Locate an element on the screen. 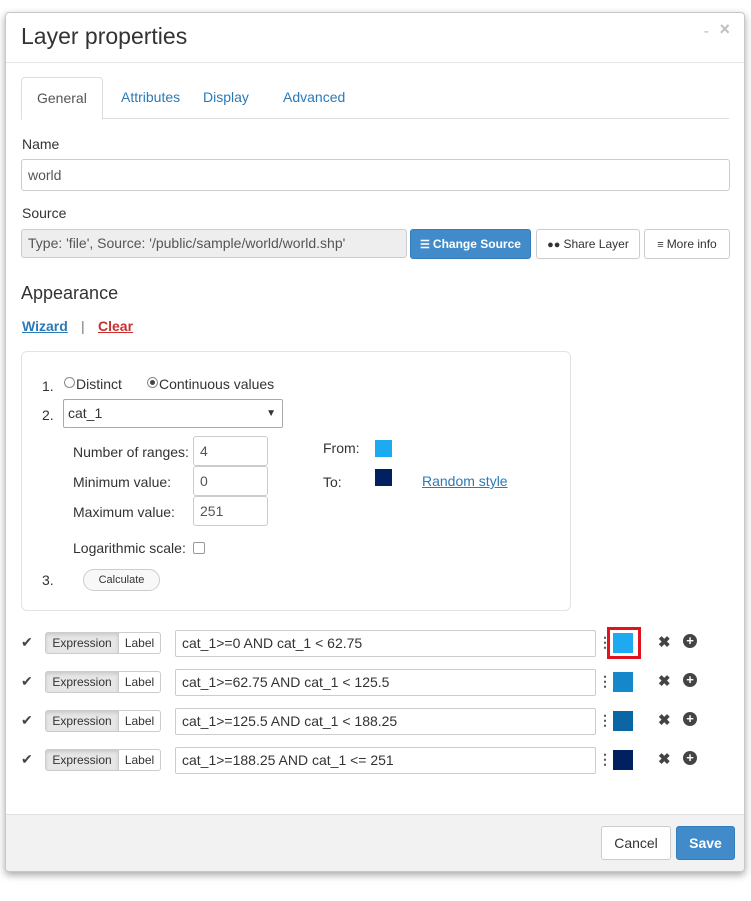 The image size is (751, 901). distinct-label: Distinct is located at coordinates (99, 384).